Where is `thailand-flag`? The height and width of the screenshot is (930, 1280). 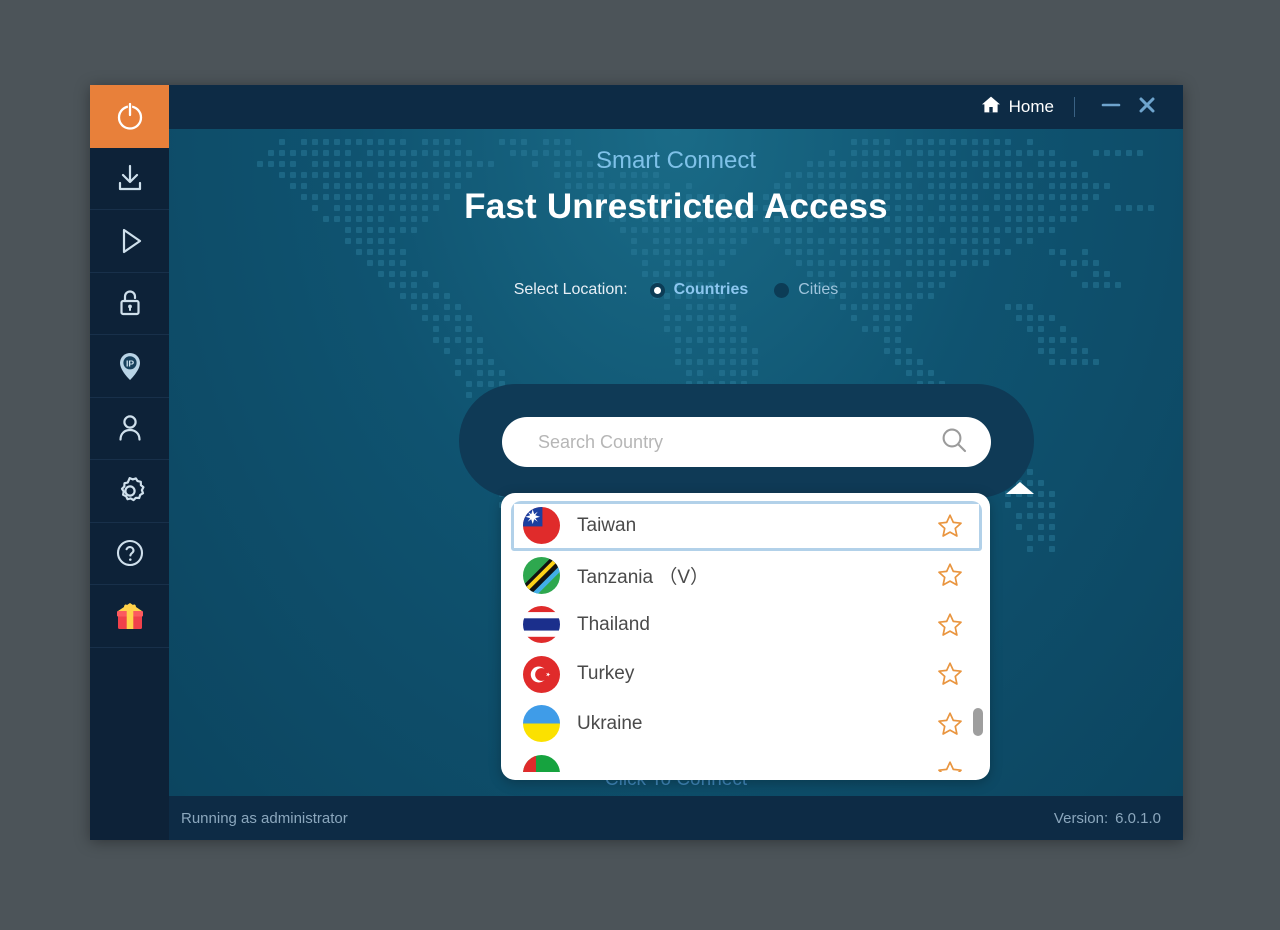
thailand-flag is located at coordinates (541, 625).